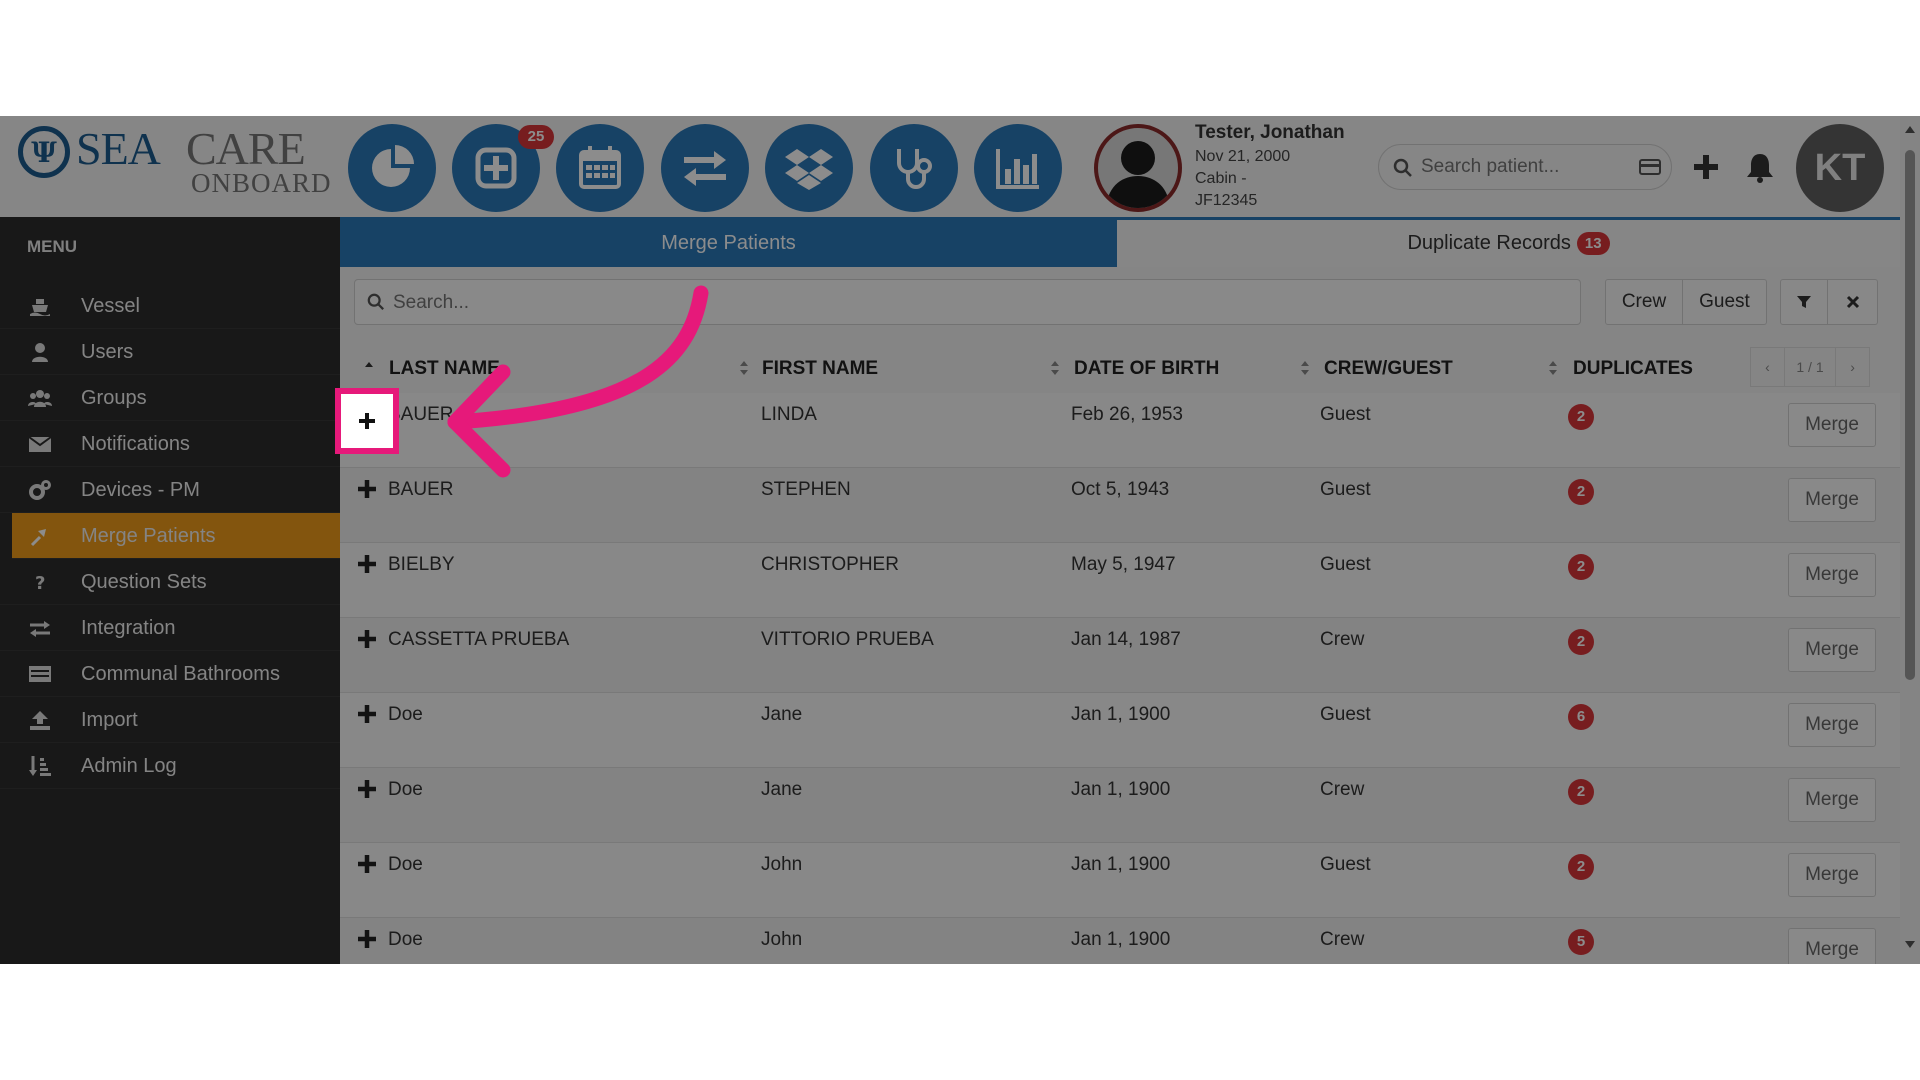  What do you see at coordinates (421, 564) in the screenshot?
I see `cell-last-name: BIELBY` at bounding box center [421, 564].